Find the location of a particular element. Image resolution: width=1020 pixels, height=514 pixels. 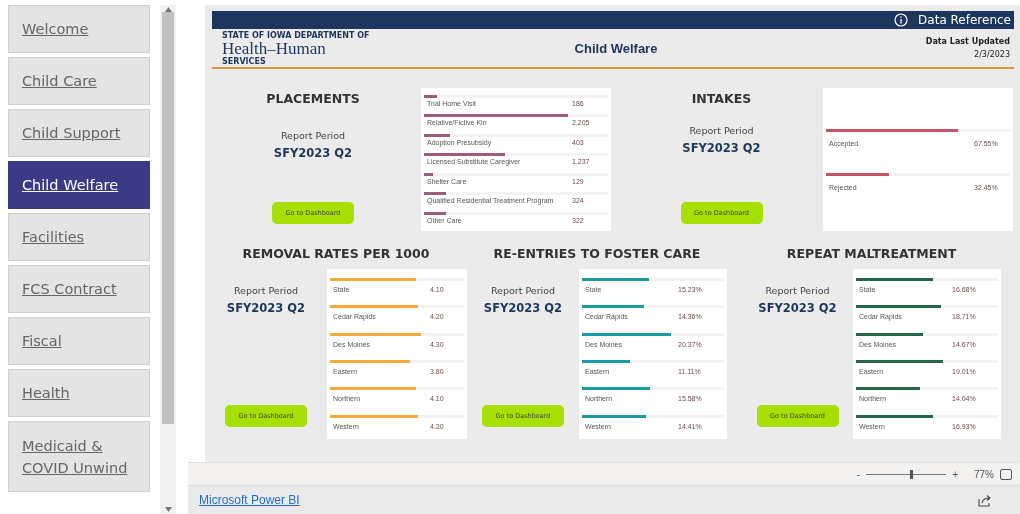

data-reference-link: Data Reference is located at coordinates (964, 20).